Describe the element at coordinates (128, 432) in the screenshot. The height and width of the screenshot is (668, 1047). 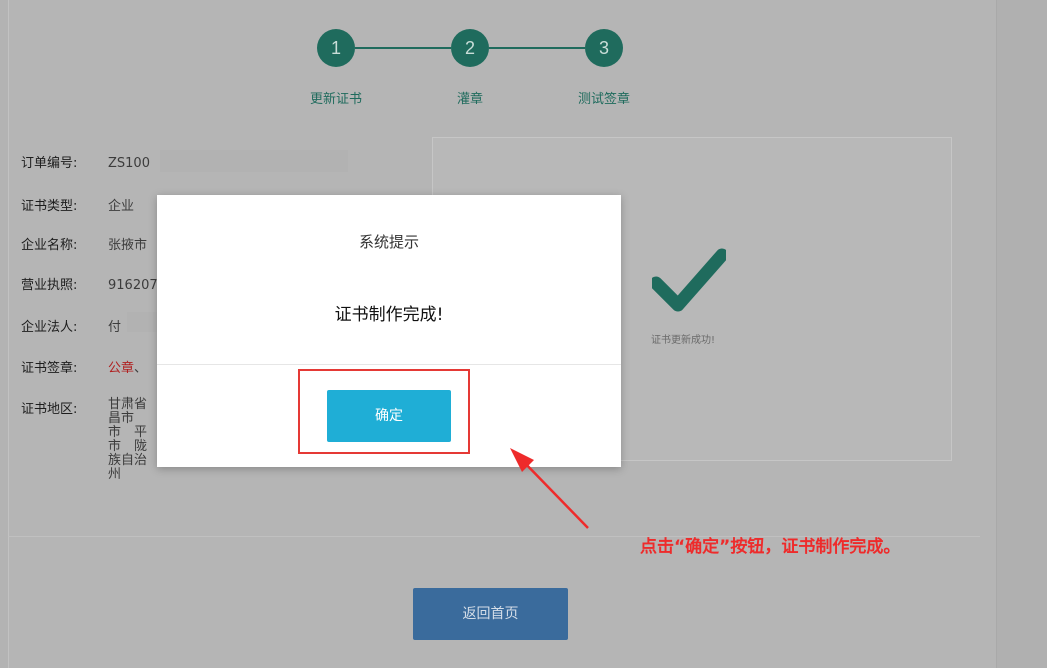
I see `region-line: 市 平` at that location.